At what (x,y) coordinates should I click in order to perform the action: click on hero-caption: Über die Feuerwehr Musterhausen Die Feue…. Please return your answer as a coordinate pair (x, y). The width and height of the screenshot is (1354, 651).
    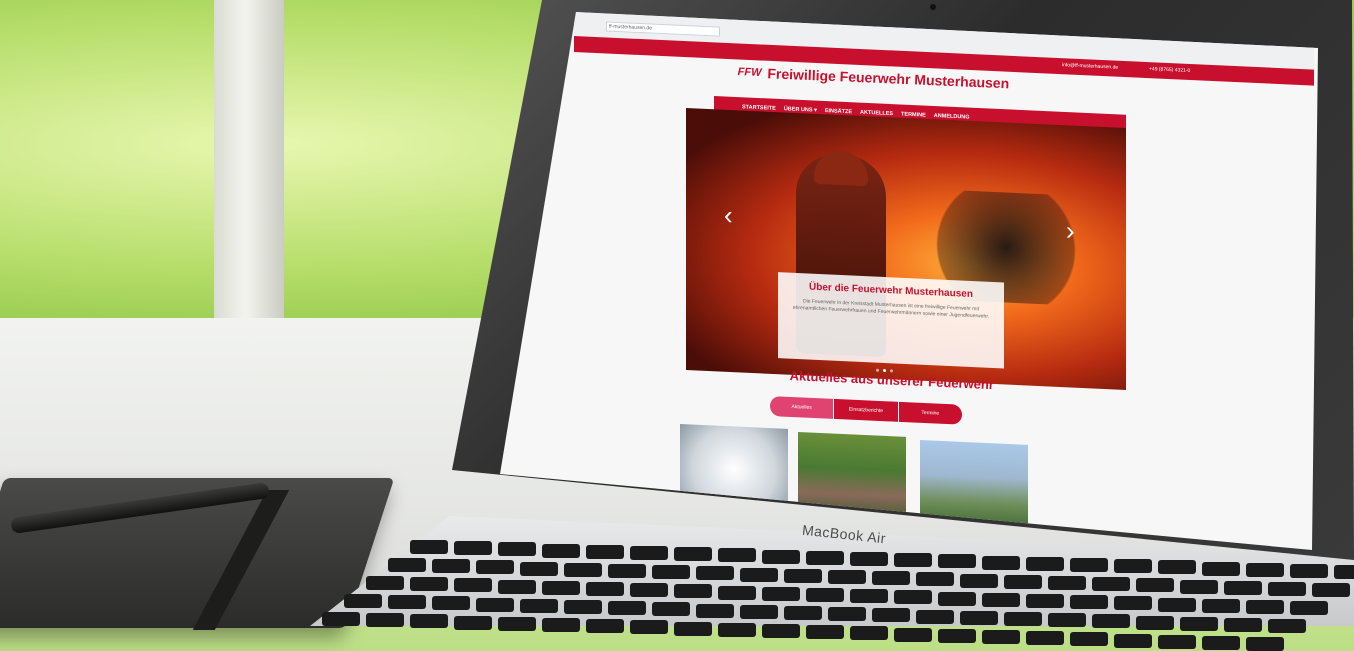
    Looking at the image, I should click on (891, 320).